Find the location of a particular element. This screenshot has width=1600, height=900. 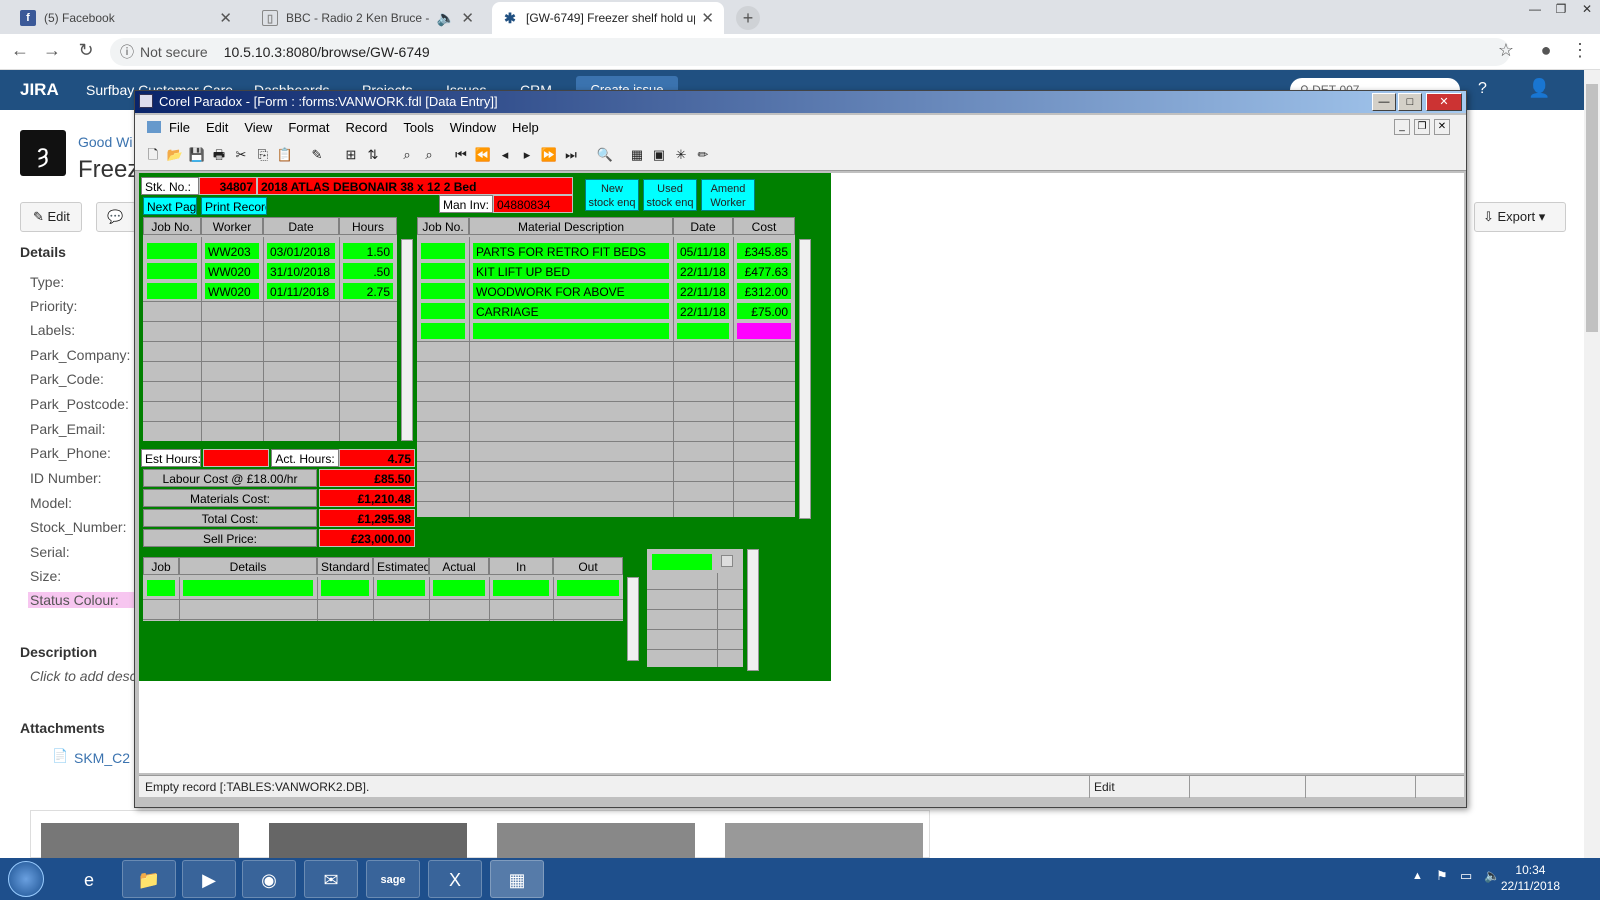

flag-icon: ⚑ is located at coordinates (1442, 876).